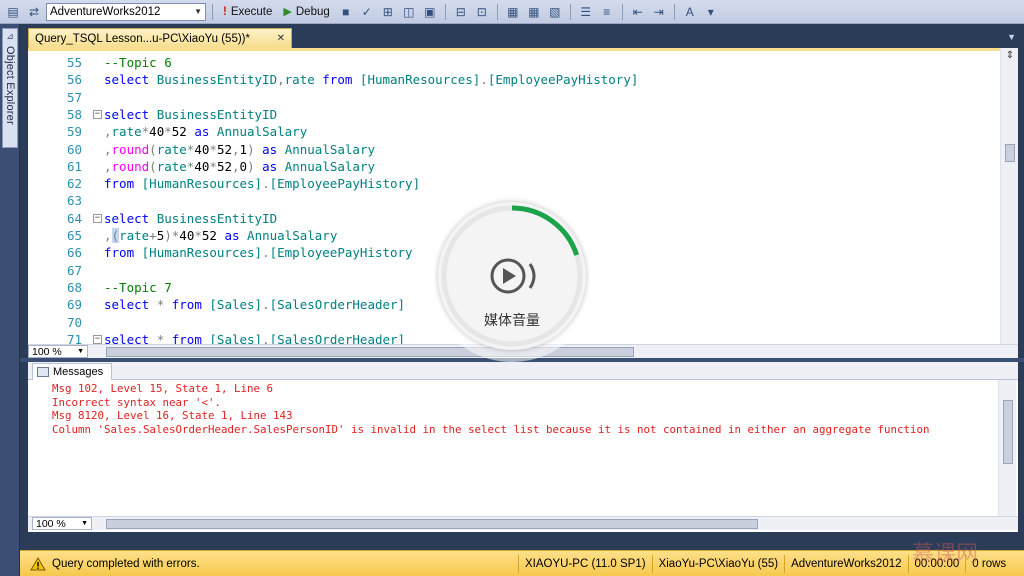 This screenshot has width=1024, height=576. I want to click on code-line: 58 − select BusinessEntityID, so click(514, 114).